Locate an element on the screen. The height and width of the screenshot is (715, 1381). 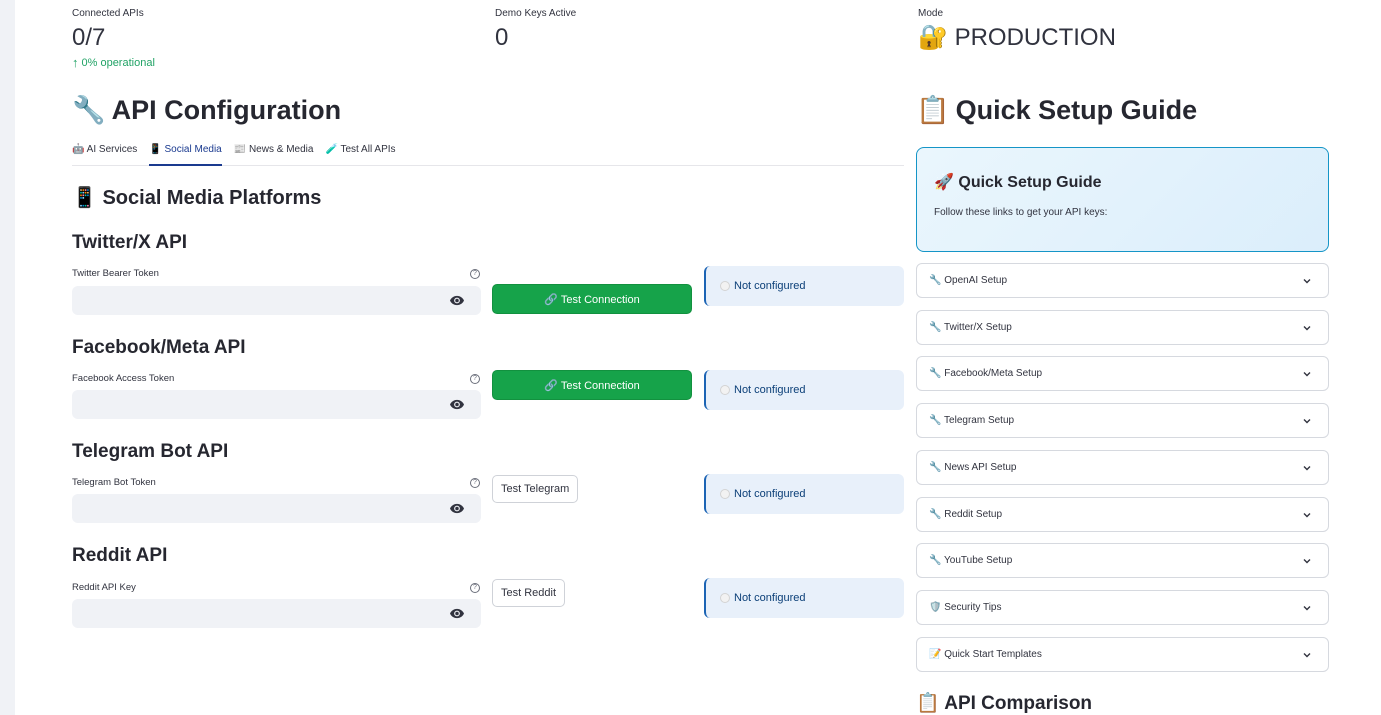
expander-facebook-setup: 🔧 Facebook/Meta Setup is located at coordinates (1122, 373).